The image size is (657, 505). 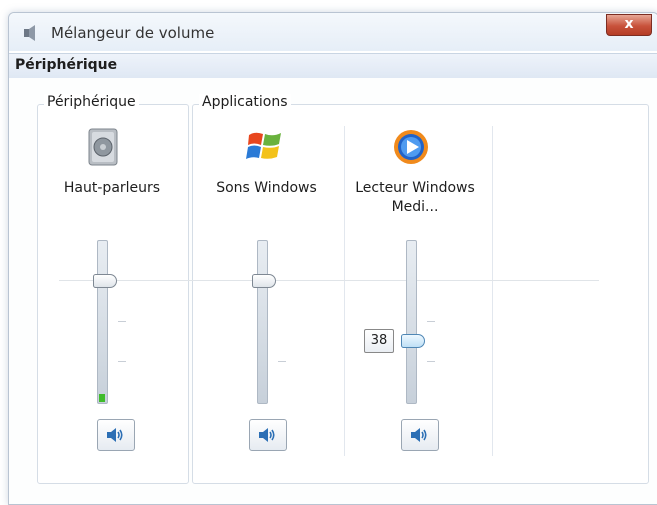 I want to click on menu-bar: Périphérique, so click(x=333, y=66).